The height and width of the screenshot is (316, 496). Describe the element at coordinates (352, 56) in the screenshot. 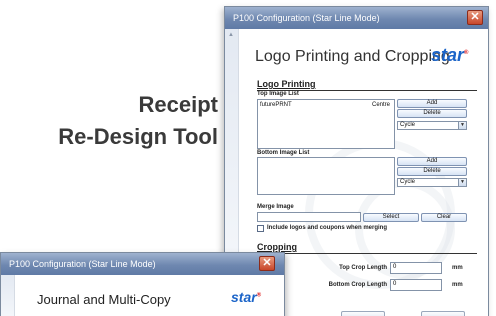

I see `page-title: Logo Printing and Cropping` at that location.